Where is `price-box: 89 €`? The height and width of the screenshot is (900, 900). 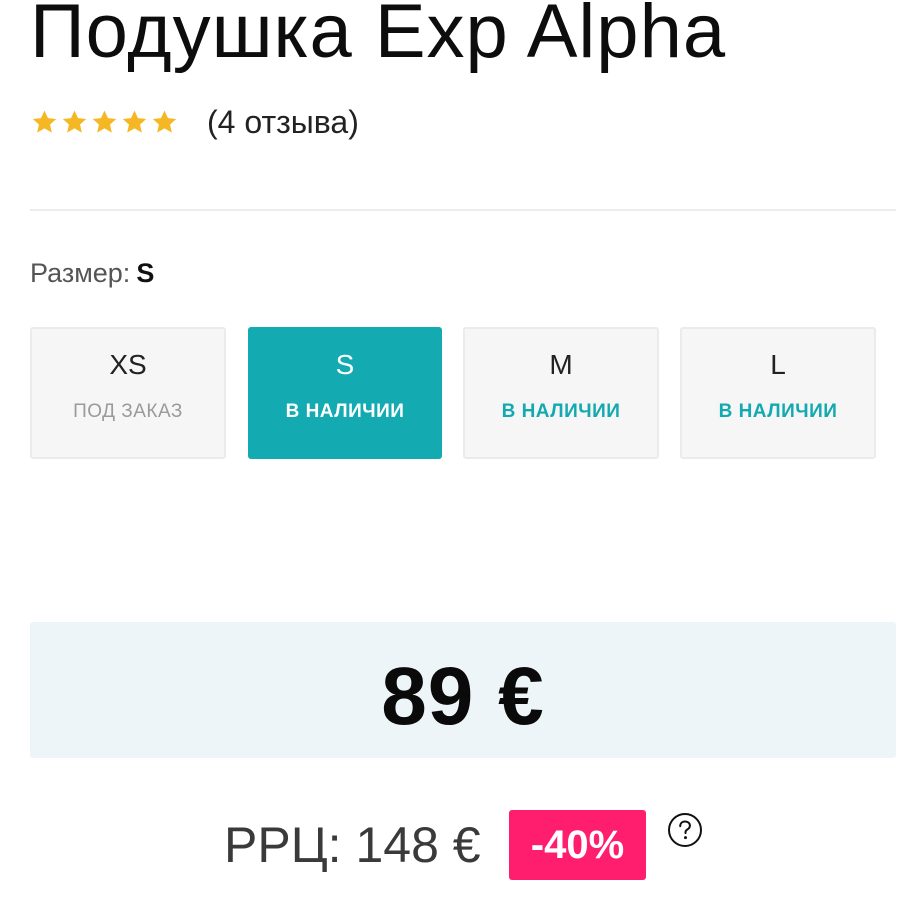 price-box: 89 € is located at coordinates (463, 690).